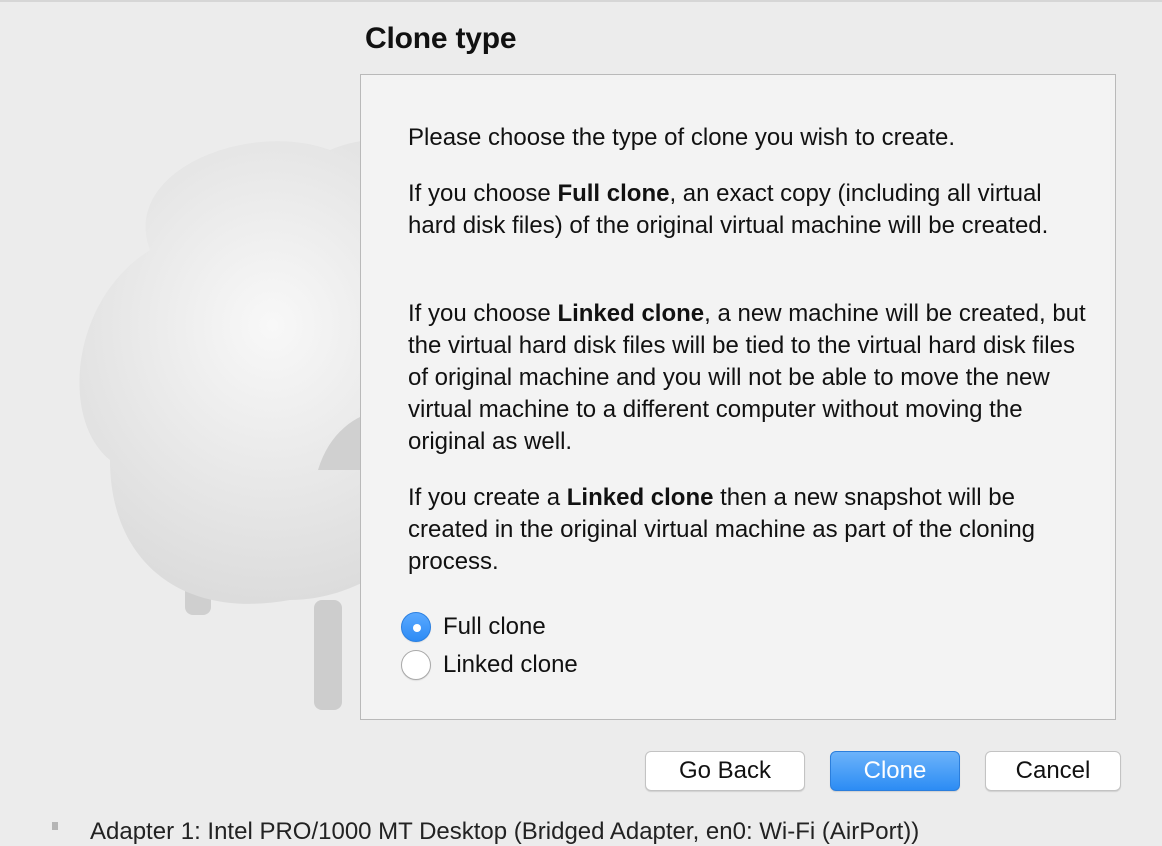 The height and width of the screenshot is (846, 1162). I want to click on cancel-button: Cancel, so click(1053, 771).